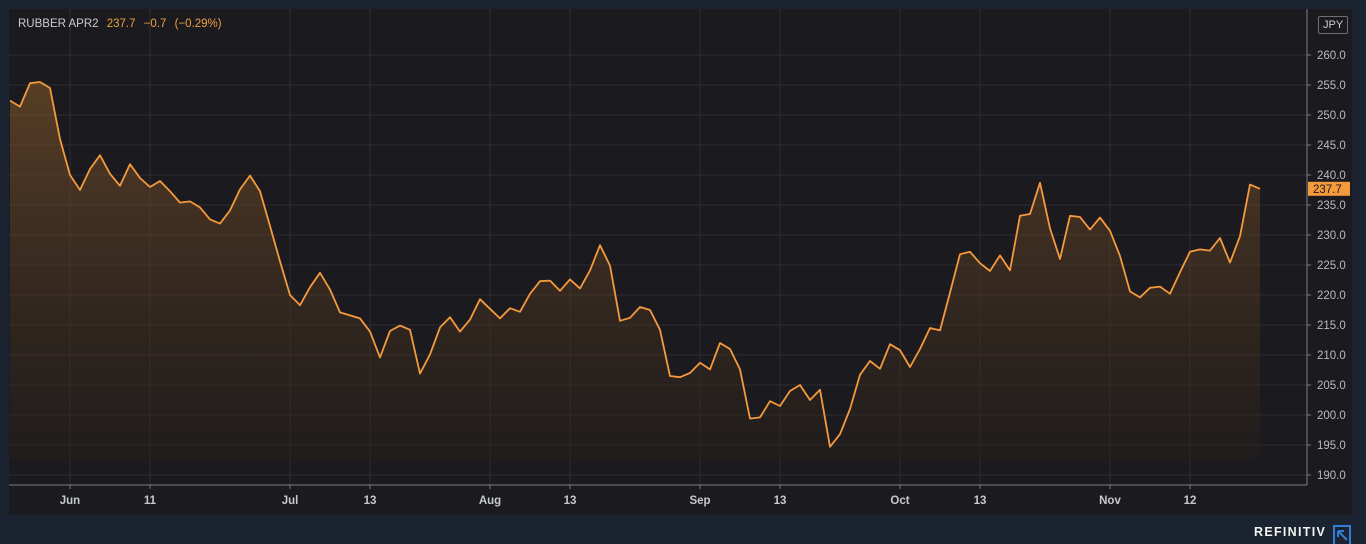 The height and width of the screenshot is (544, 1366). I want to click on x-tick-label: Jun, so click(70, 501).